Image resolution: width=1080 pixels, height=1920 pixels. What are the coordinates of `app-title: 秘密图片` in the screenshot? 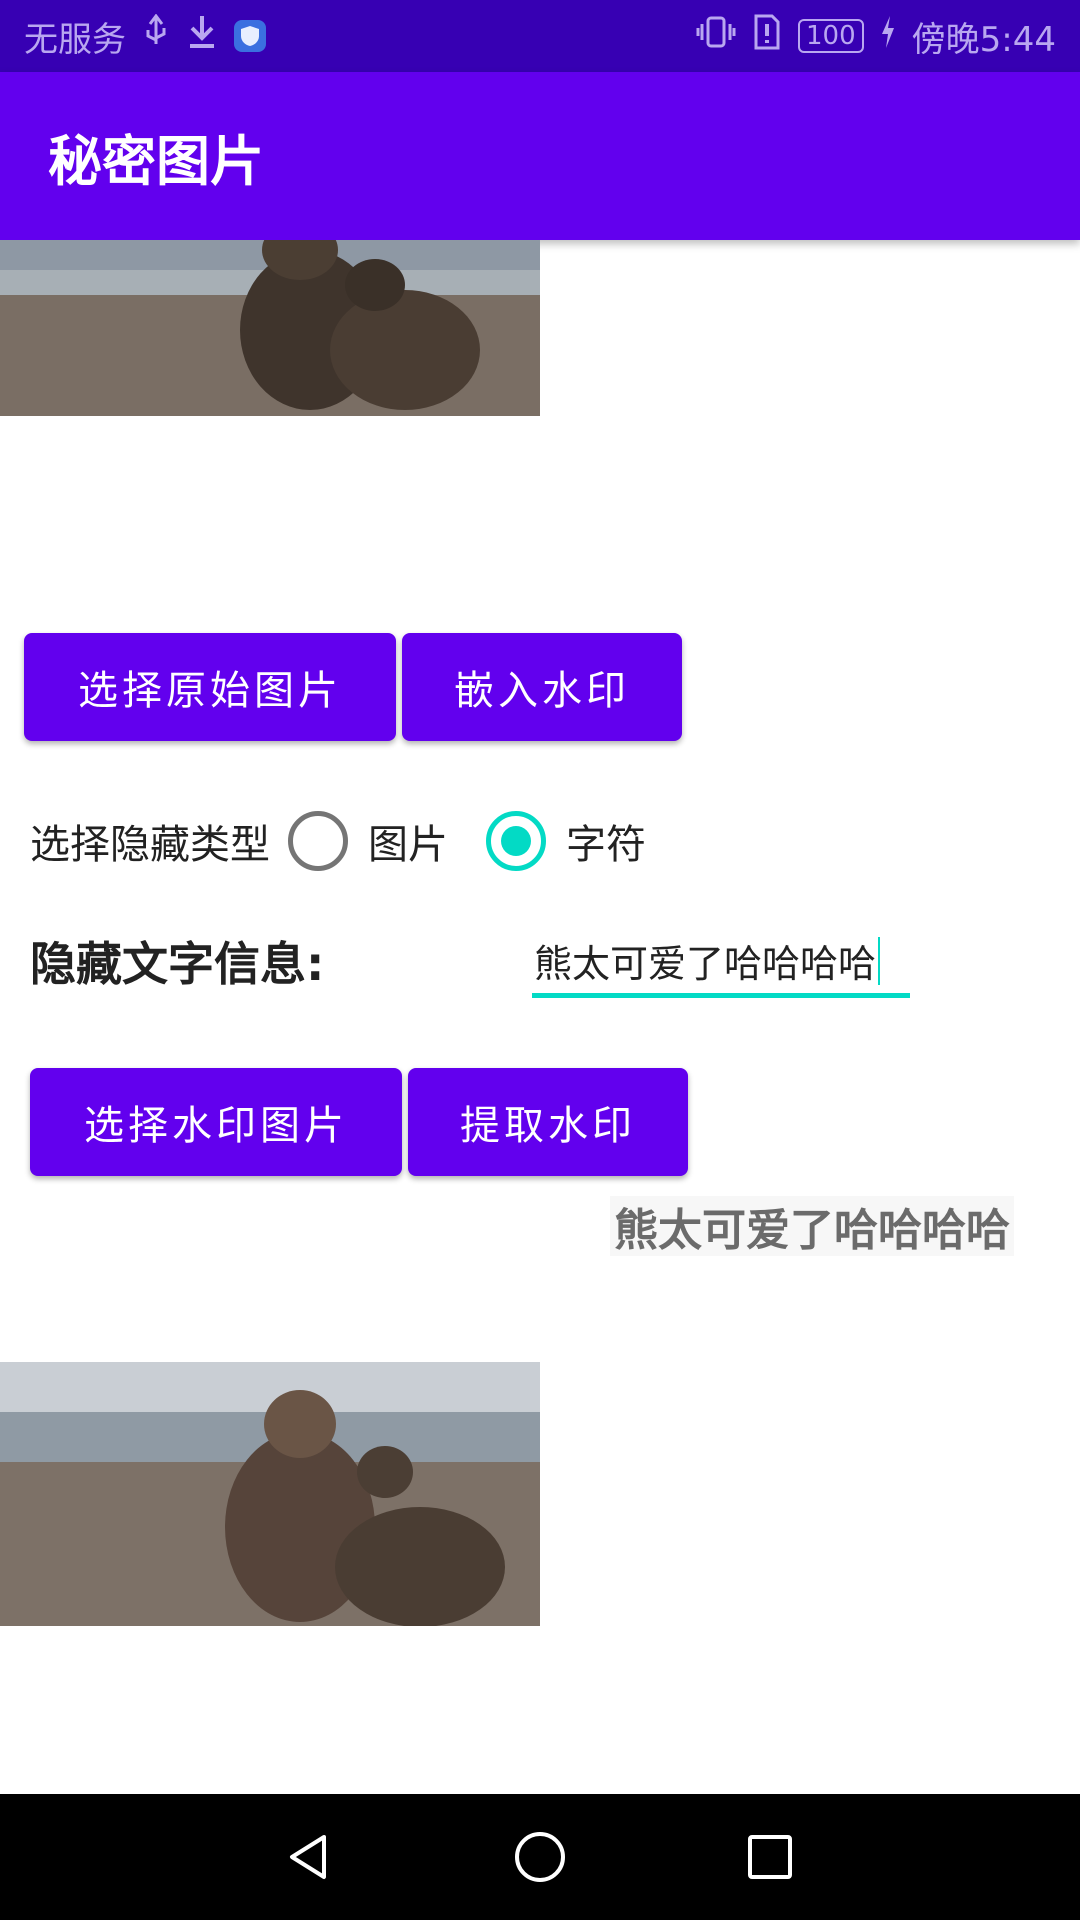 It's located at (156, 161).